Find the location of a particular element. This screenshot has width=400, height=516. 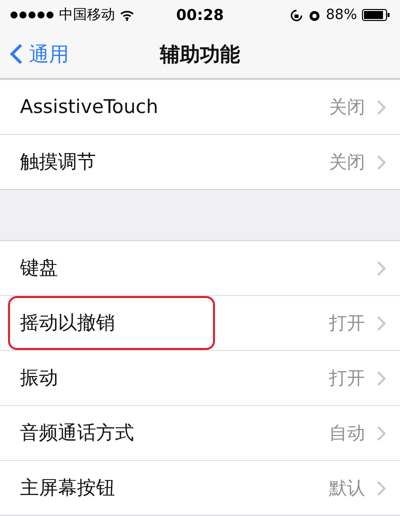

row-value: 自动 is located at coordinates (347, 433).